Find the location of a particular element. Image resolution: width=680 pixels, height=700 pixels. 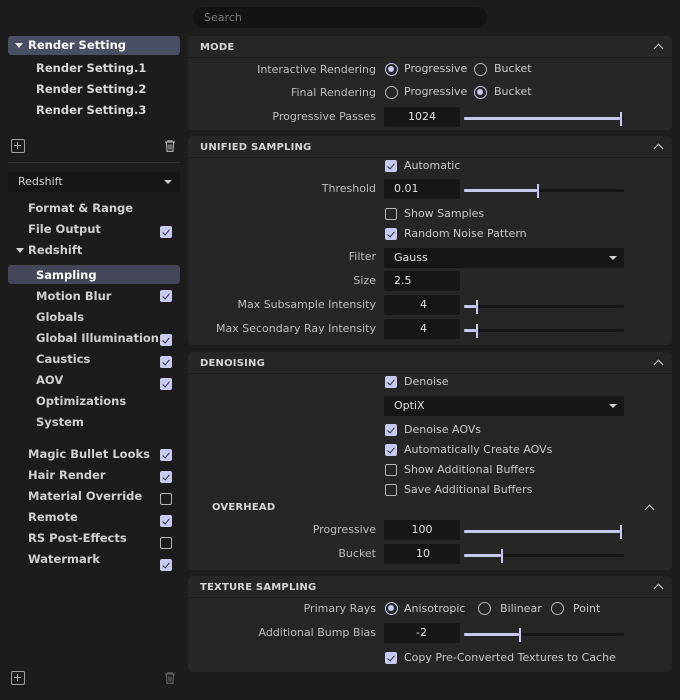

bump-bias-label: Additional Bump Bias is located at coordinates (317, 632).